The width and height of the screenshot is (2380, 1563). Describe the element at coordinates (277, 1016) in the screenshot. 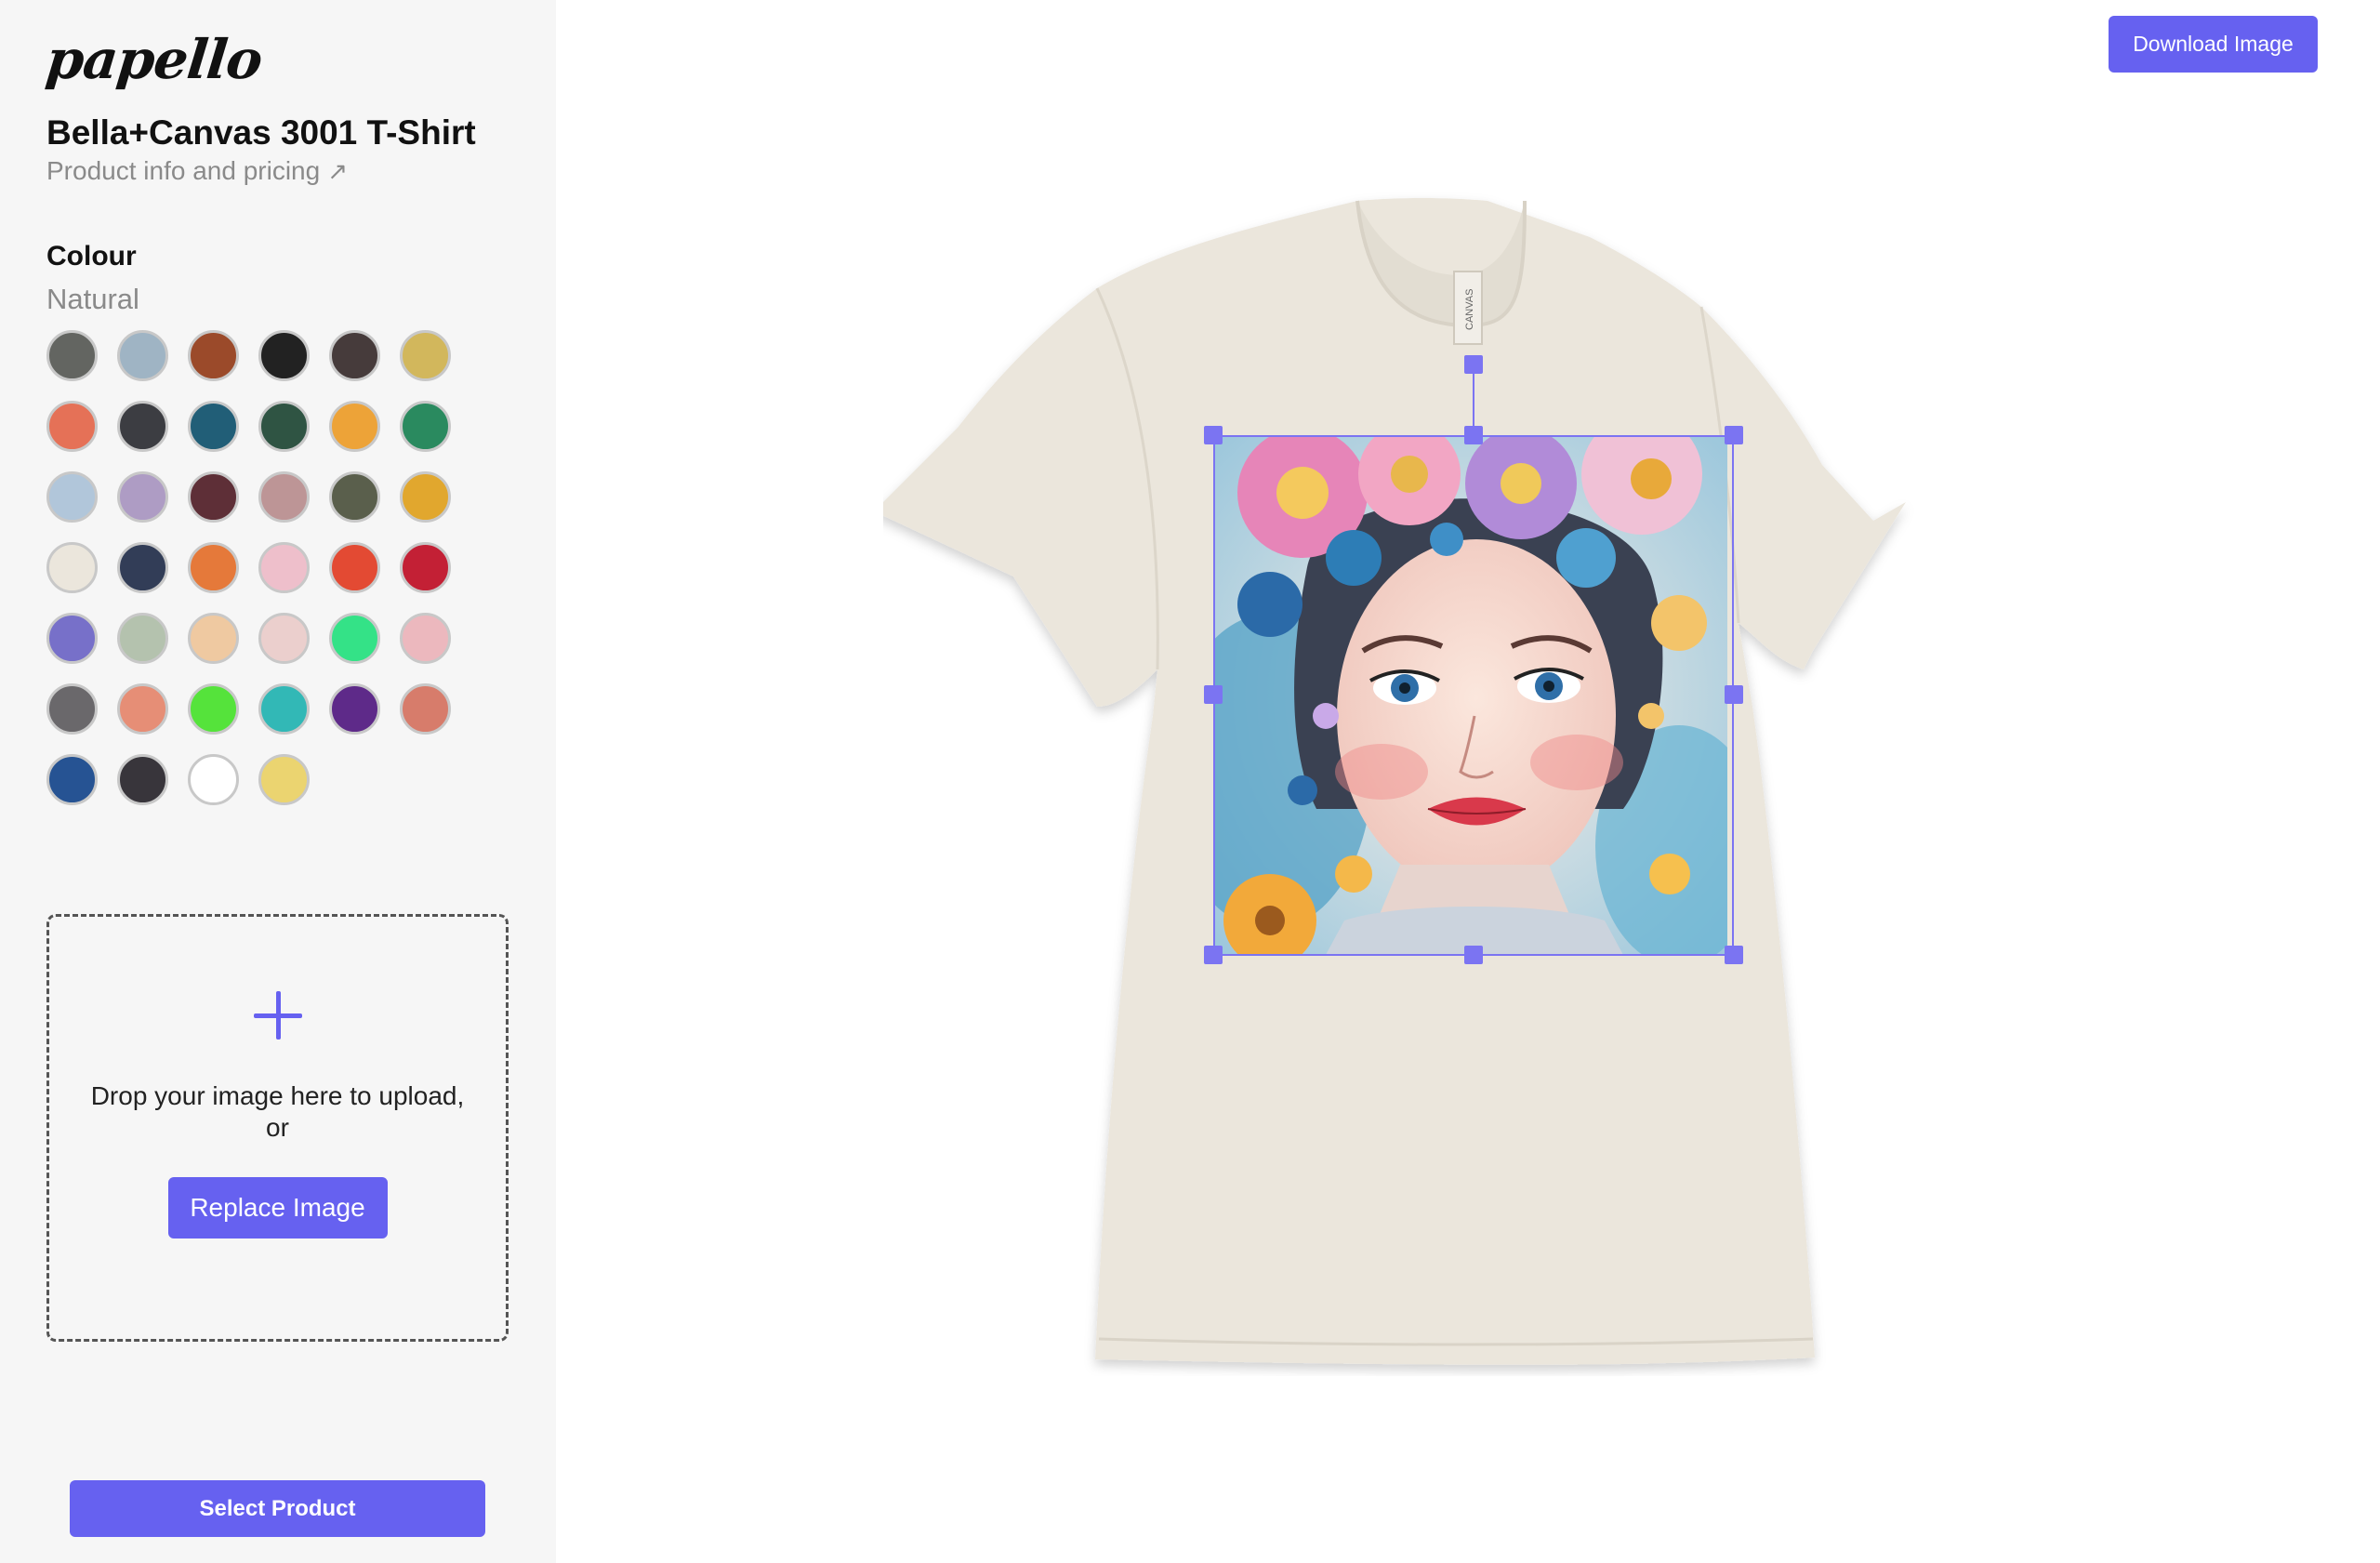

I see `plus-icon` at that location.